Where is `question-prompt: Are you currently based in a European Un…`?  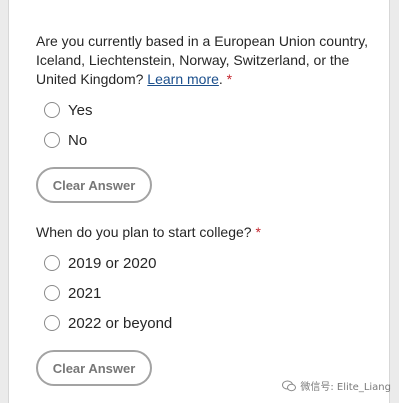
question-prompt: Are you currently based in a European Un… is located at coordinates (206, 60).